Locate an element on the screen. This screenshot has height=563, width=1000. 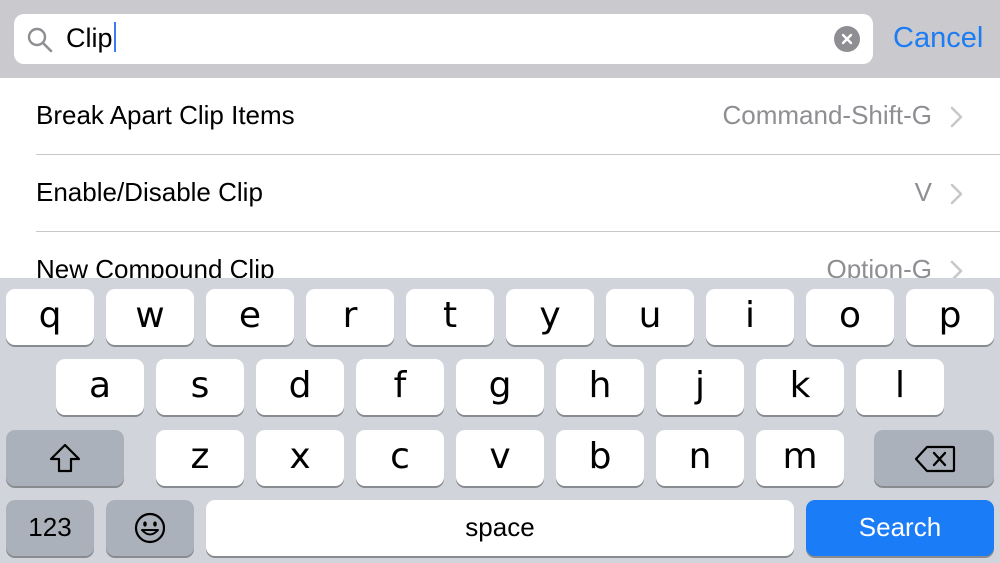
delete-icon is located at coordinates (935, 459).